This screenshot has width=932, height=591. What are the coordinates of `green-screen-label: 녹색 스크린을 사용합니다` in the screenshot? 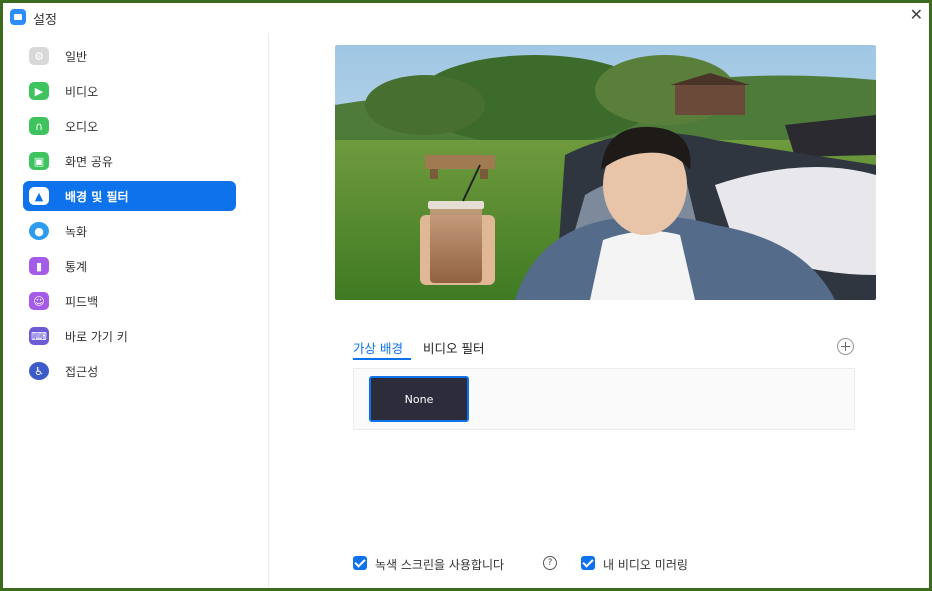 It's located at (440, 565).